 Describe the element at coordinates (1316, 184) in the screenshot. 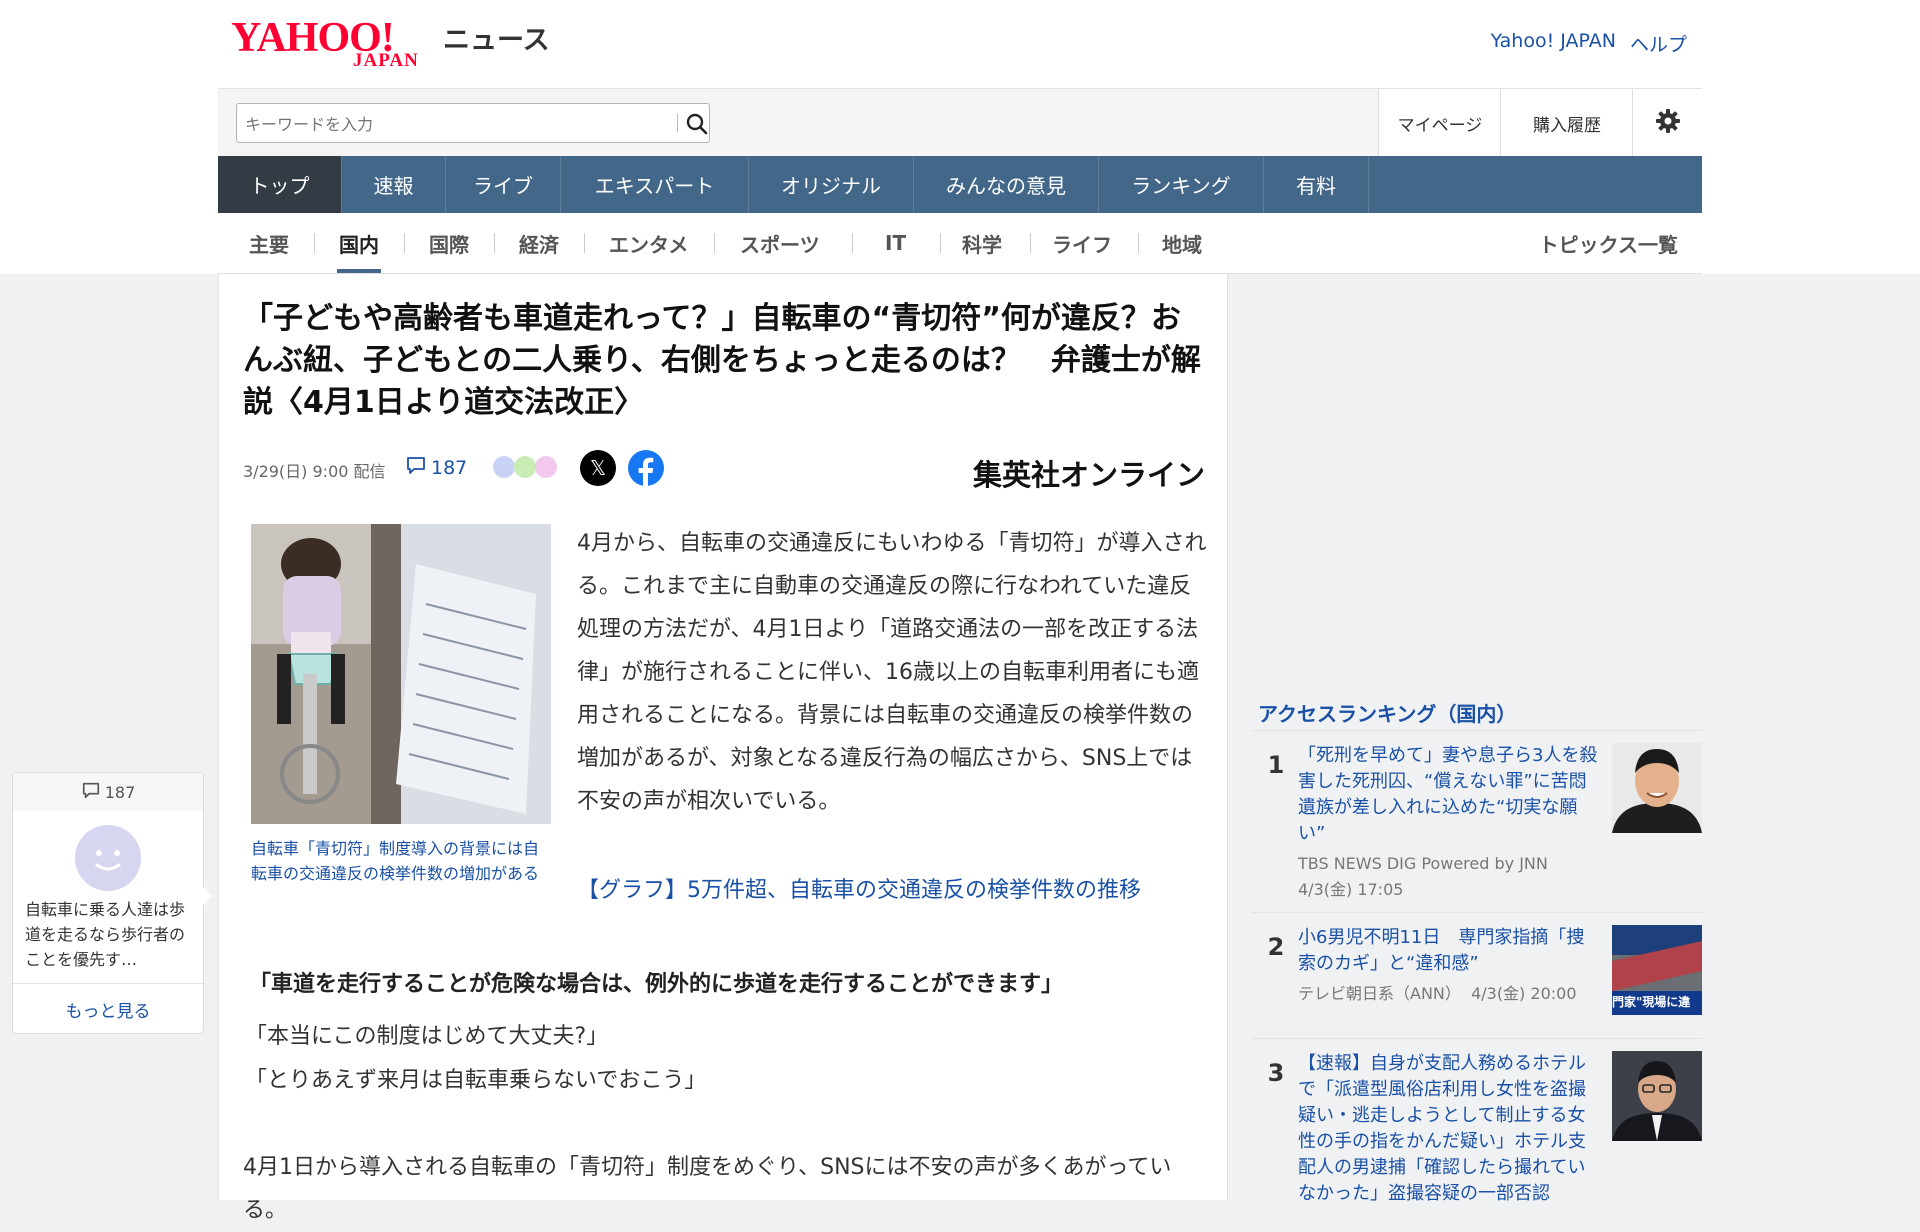

I see `nav-paid: 有料` at that location.